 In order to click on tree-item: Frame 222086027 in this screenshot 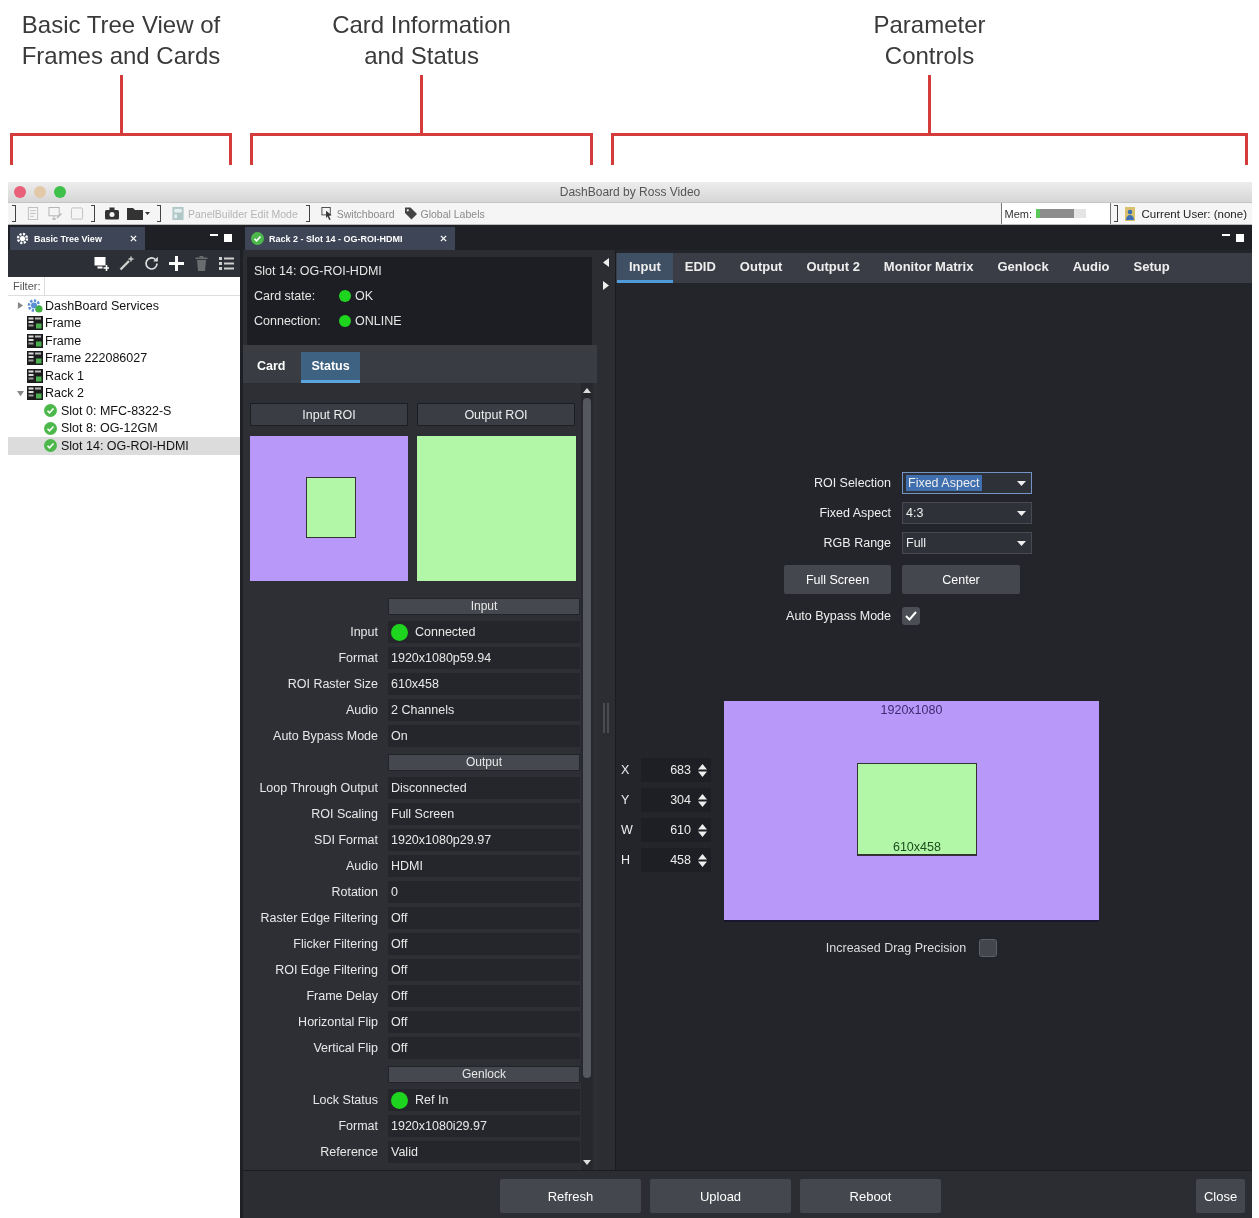, I will do `click(124, 358)`.